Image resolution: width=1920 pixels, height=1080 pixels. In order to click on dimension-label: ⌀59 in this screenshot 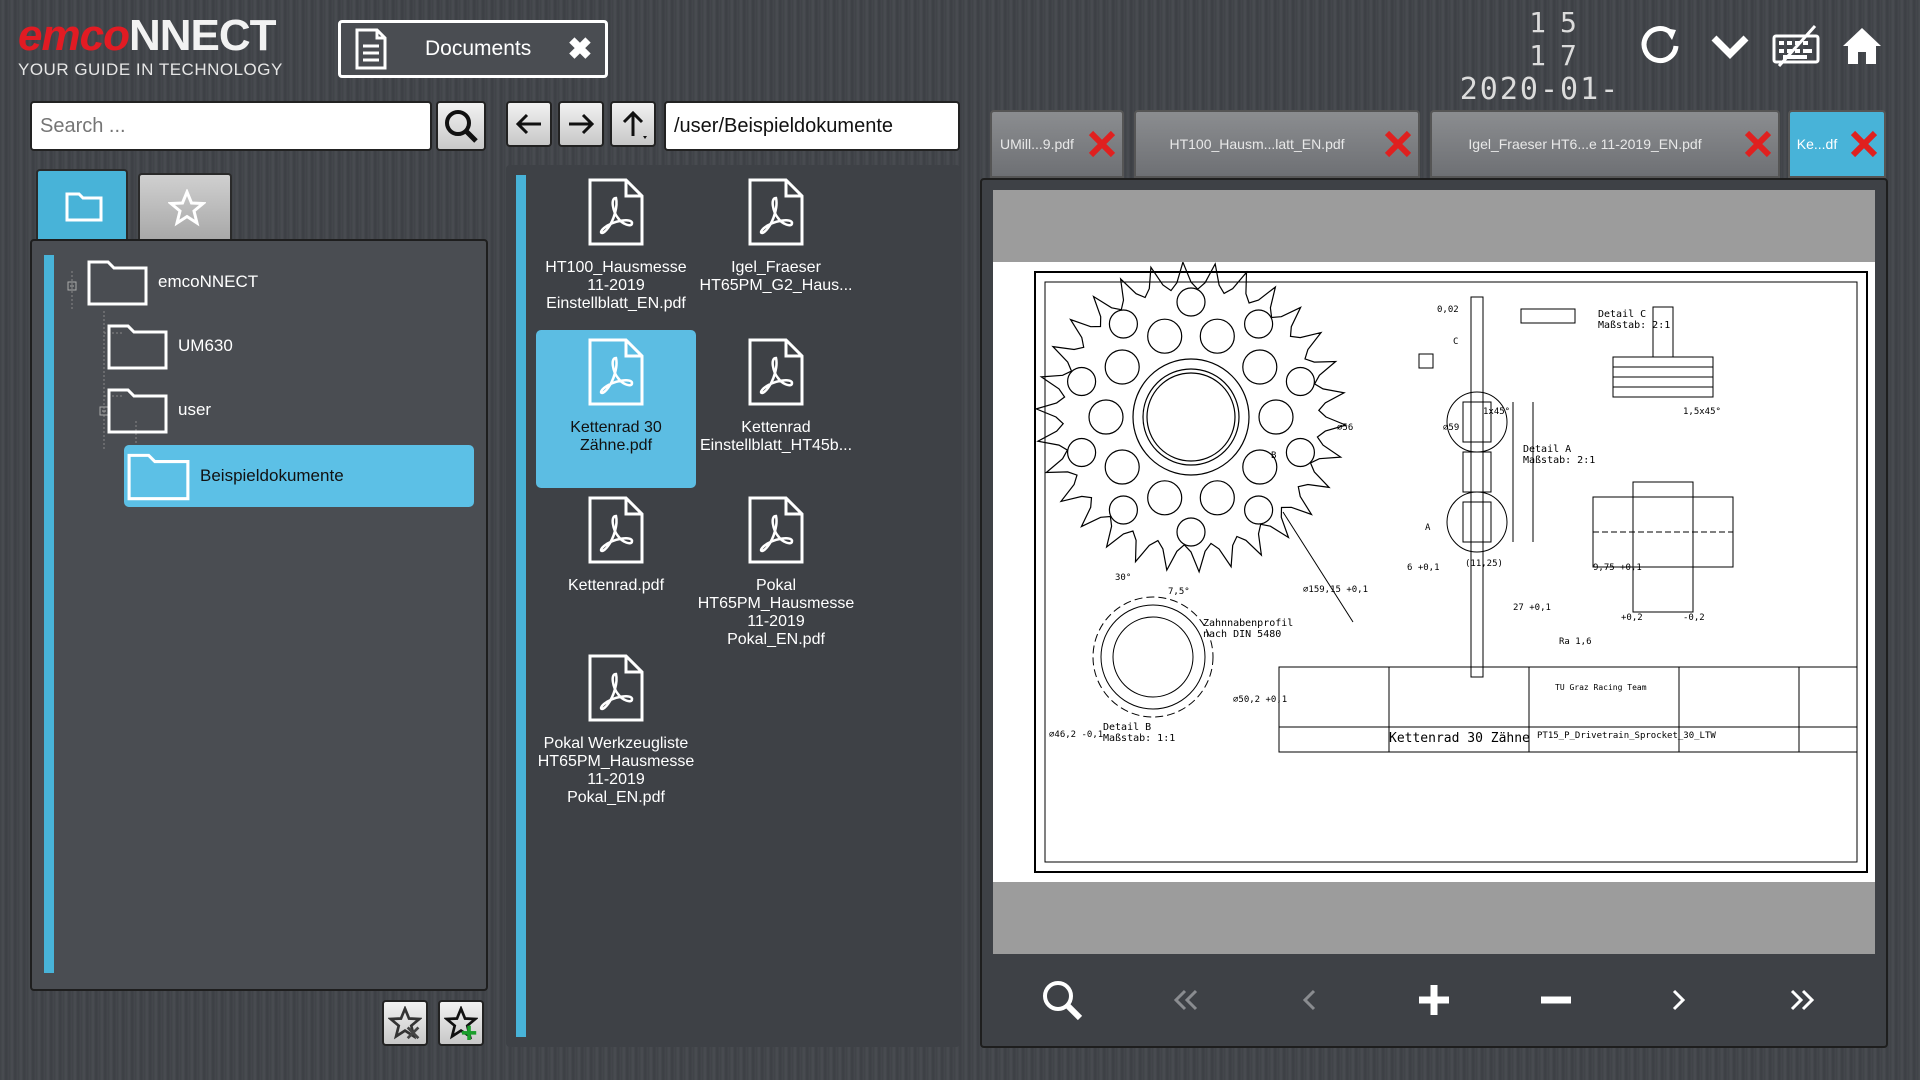, I will do `click(1451, 428)`.